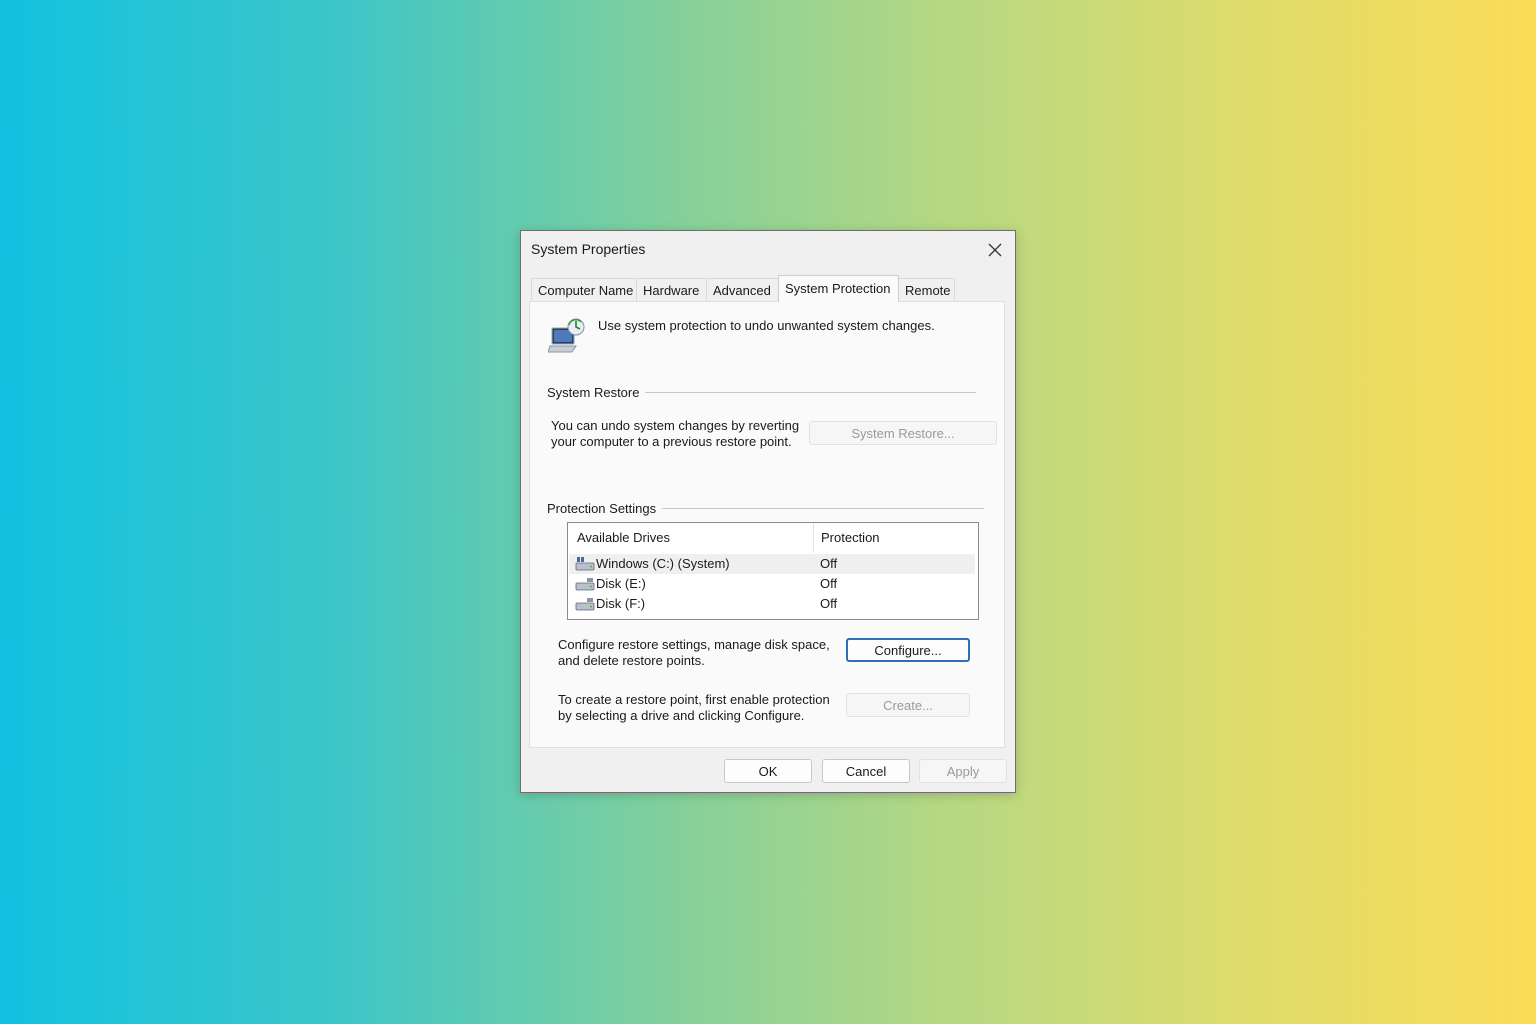 The width and height of the screenshot is (1536, 1024). What do you see at coordinates (623, 538) in the screenshot?
I see `column-header-available-drives: Available Drives` at bounding box center [623, 538].